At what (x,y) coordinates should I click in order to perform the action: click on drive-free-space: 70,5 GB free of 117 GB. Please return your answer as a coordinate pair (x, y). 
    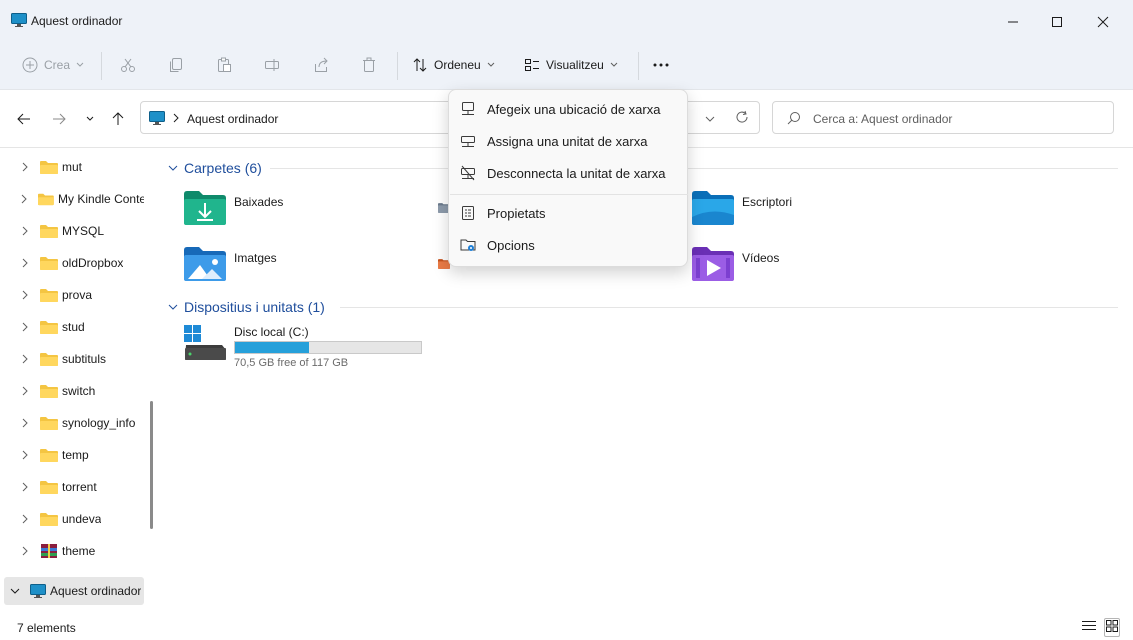
    Looking at the image, I should click on (291, 363).